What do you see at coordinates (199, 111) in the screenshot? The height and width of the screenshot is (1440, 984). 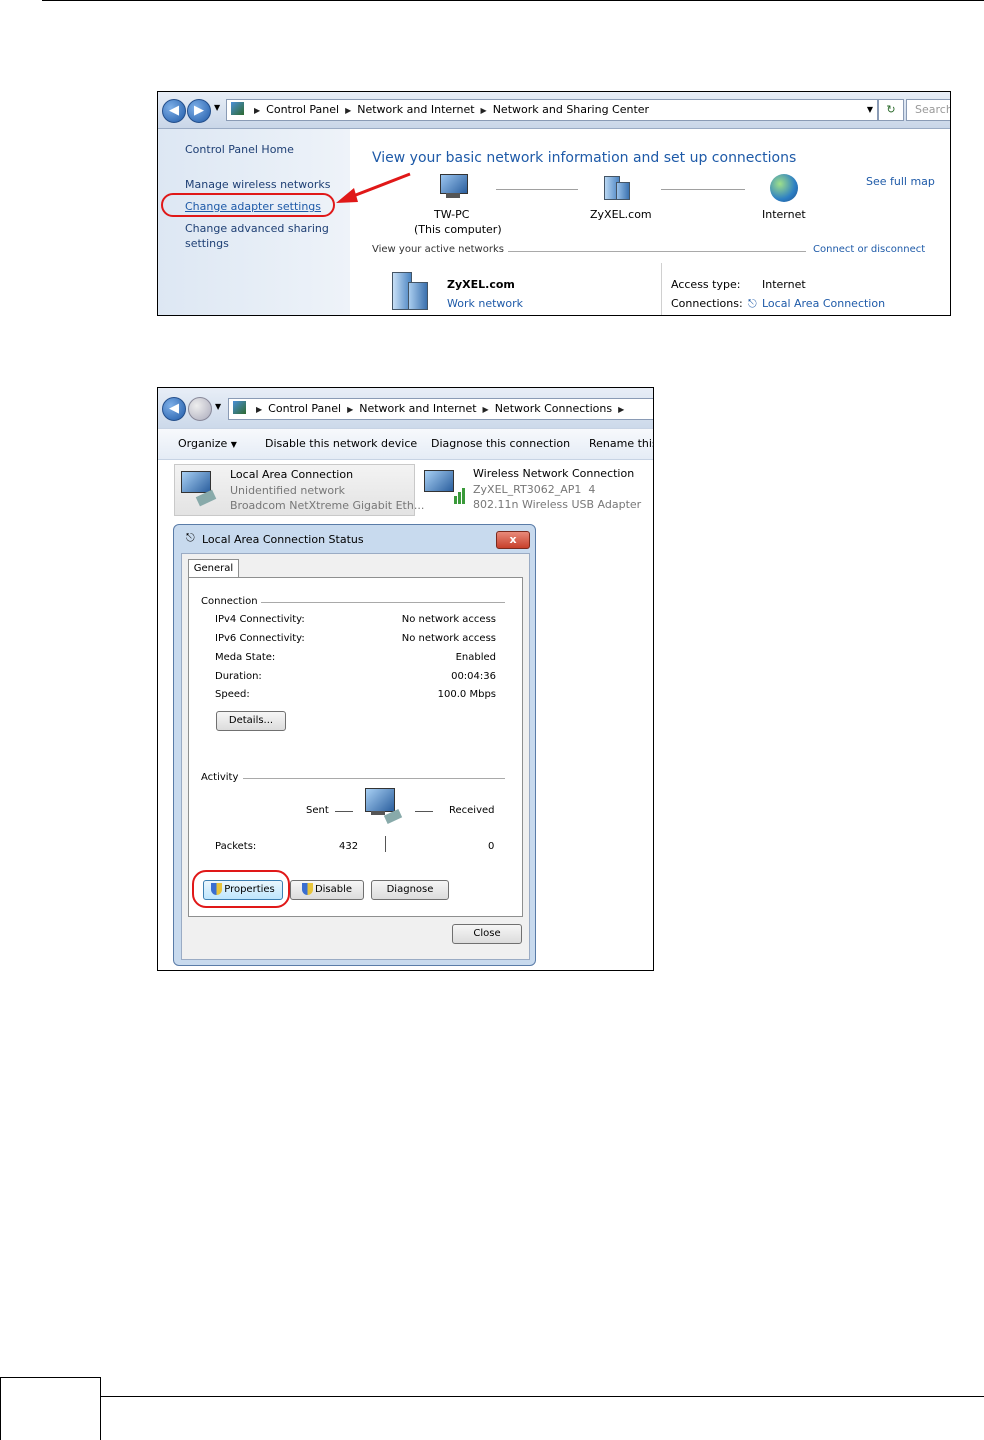 I see `forward-icon: ▶` at bounding box center [199, 111].